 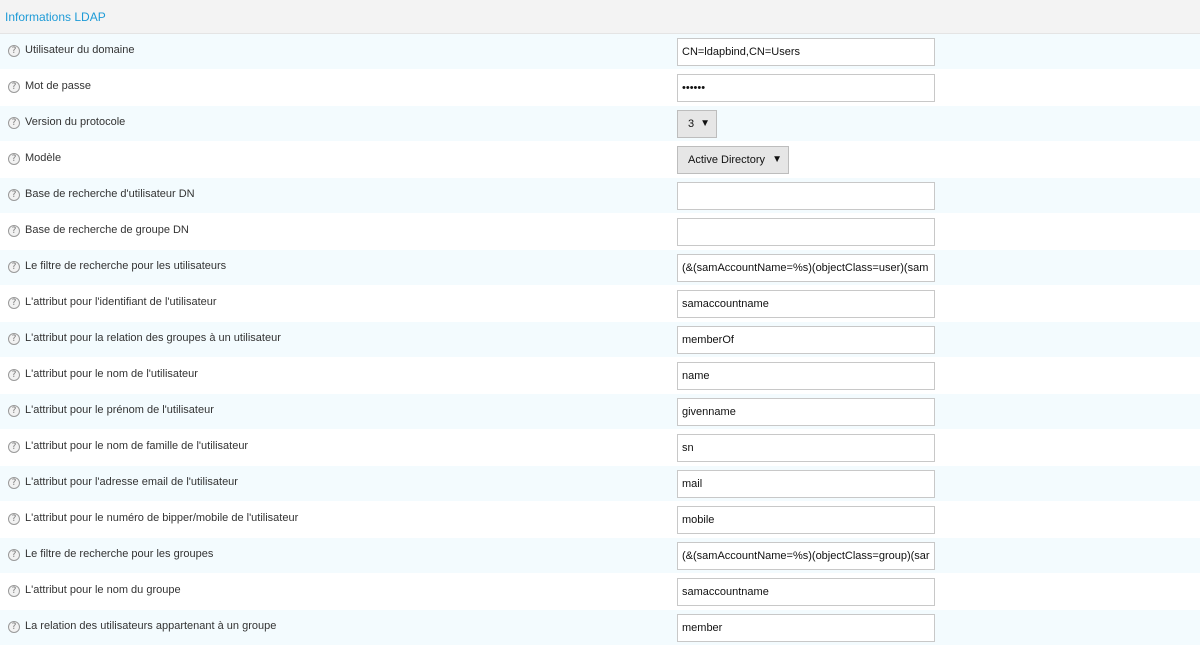 What do you see at coordinates (806, 592) in the screenshot?
I see `group-name-attribute-input` at bounding box center [806, 592].